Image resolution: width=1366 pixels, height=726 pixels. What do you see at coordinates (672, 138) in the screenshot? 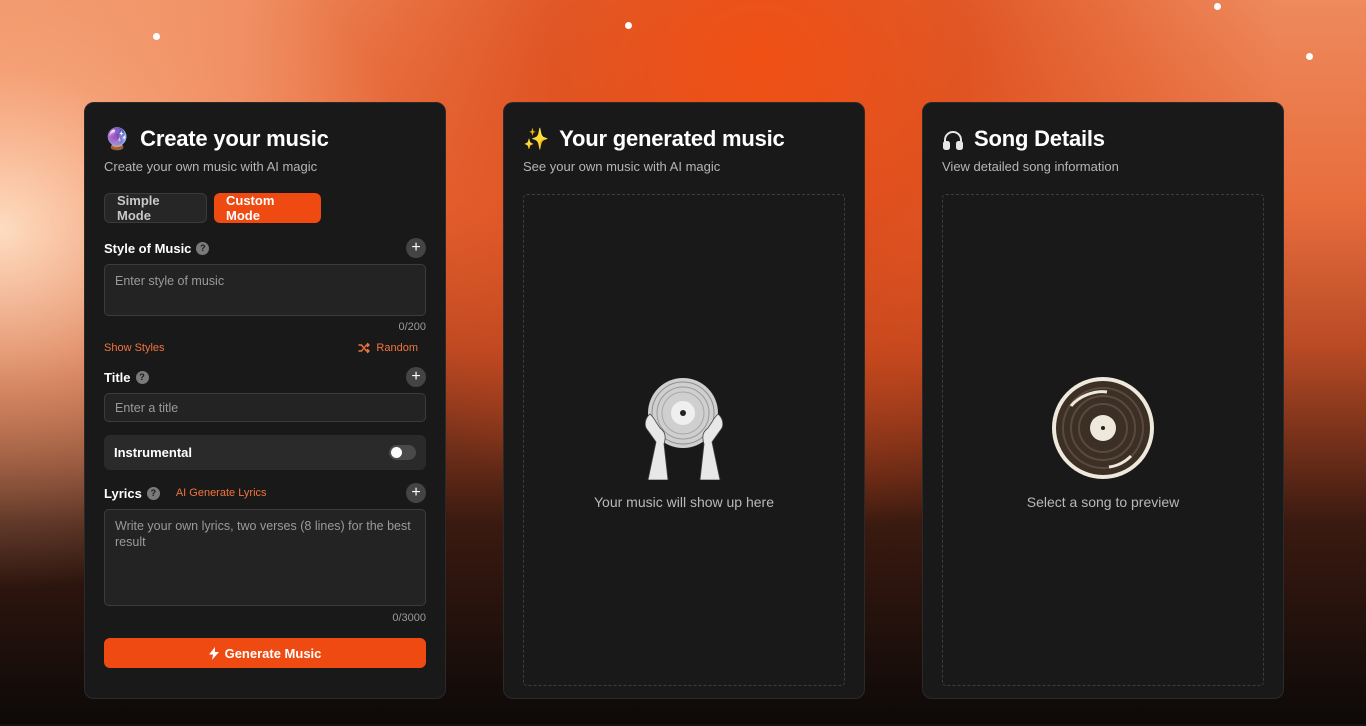
I see `panel-title: Your generated music` at bounding box center [672, 138].